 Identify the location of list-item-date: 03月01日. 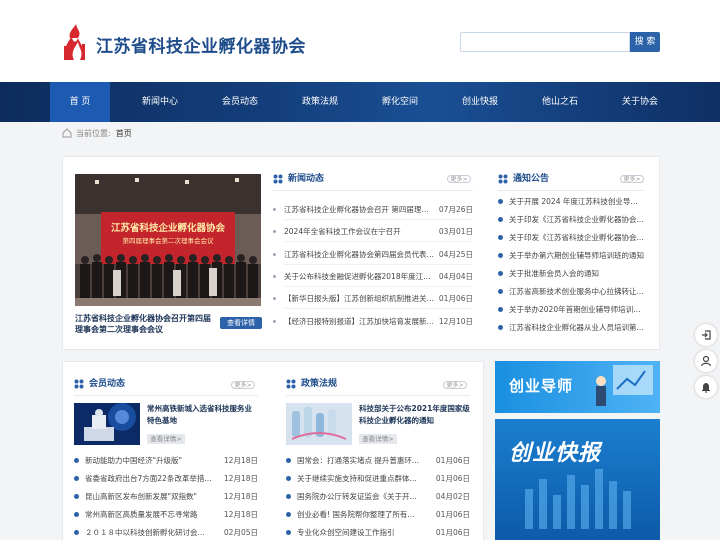
(455, 231).